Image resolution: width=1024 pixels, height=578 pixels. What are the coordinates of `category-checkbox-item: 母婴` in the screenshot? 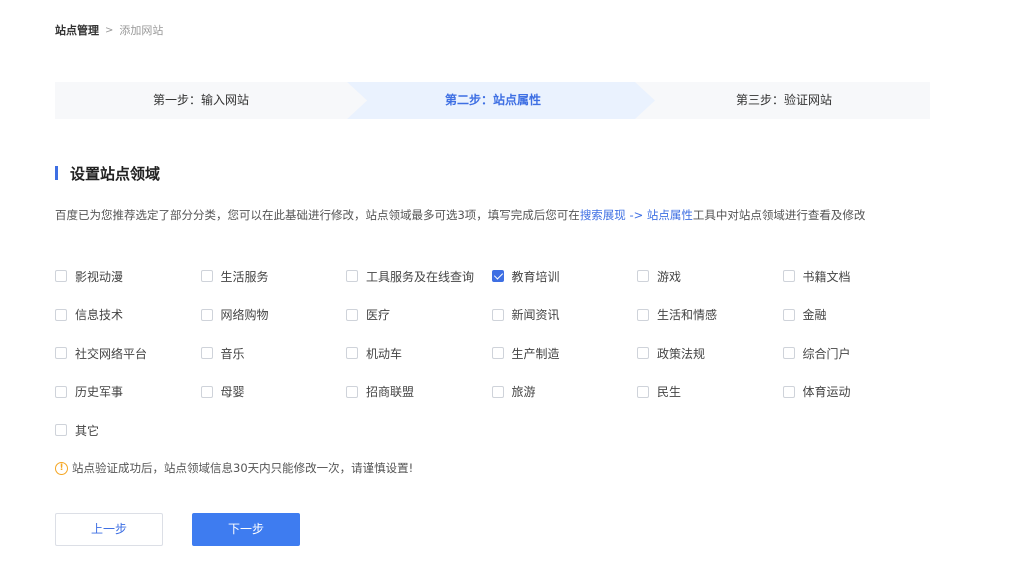 It's located at (222, 392).